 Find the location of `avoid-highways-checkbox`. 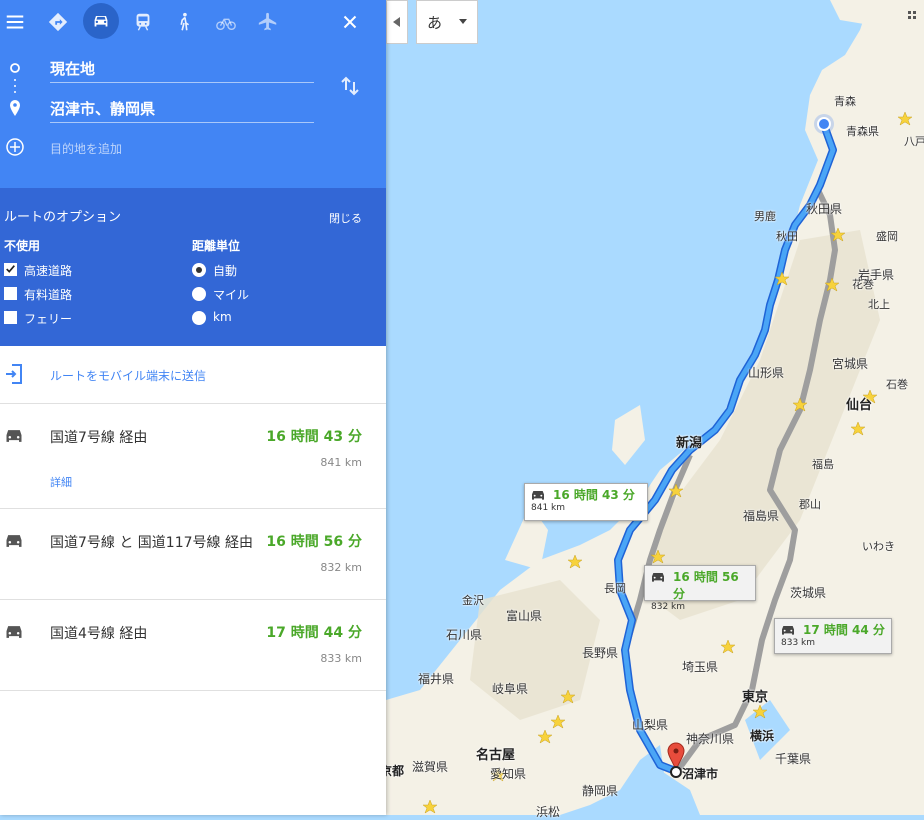

avoid-highways-checkbox is located at coordinates (10, 269).